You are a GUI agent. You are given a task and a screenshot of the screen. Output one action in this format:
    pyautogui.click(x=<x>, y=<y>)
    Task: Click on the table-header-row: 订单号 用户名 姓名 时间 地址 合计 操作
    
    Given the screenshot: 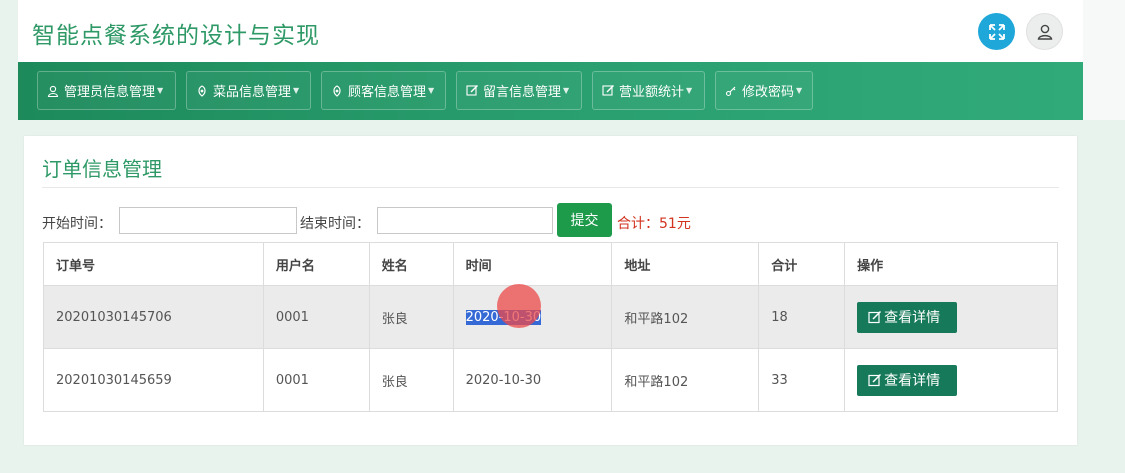 What is the action you would take?
    pyautogui.click(x=550, y=264)
    